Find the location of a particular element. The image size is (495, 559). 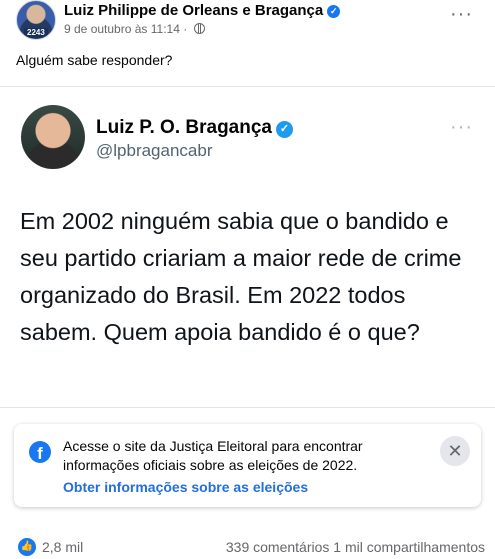

globe-icon is located at coordinates (199, 28).